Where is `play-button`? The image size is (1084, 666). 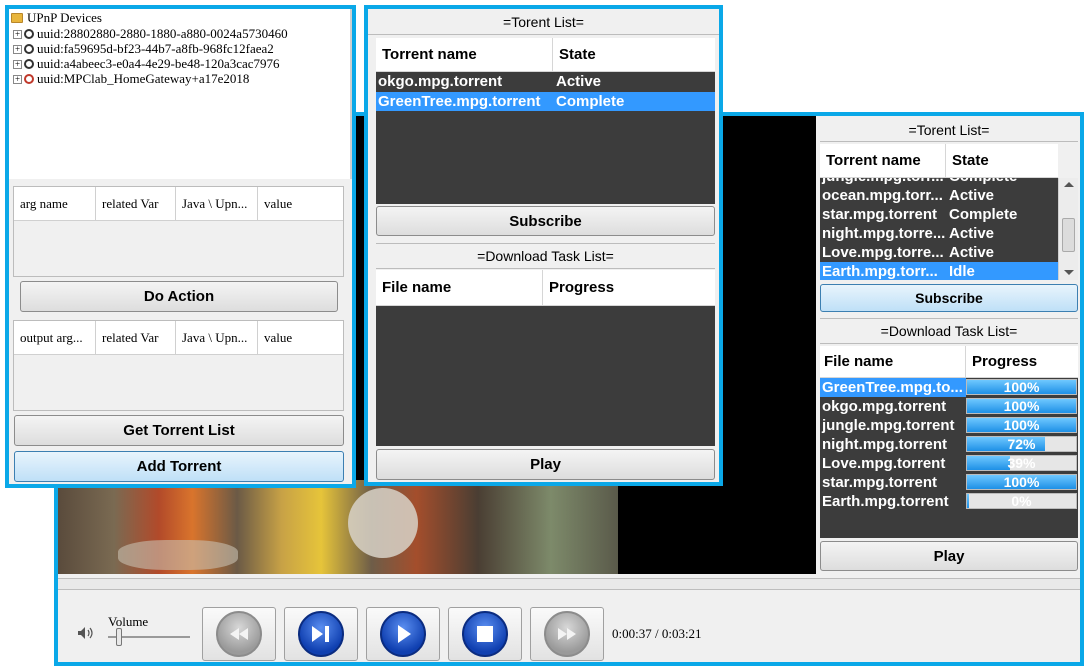
play-button is located at coordinates (403, 634).